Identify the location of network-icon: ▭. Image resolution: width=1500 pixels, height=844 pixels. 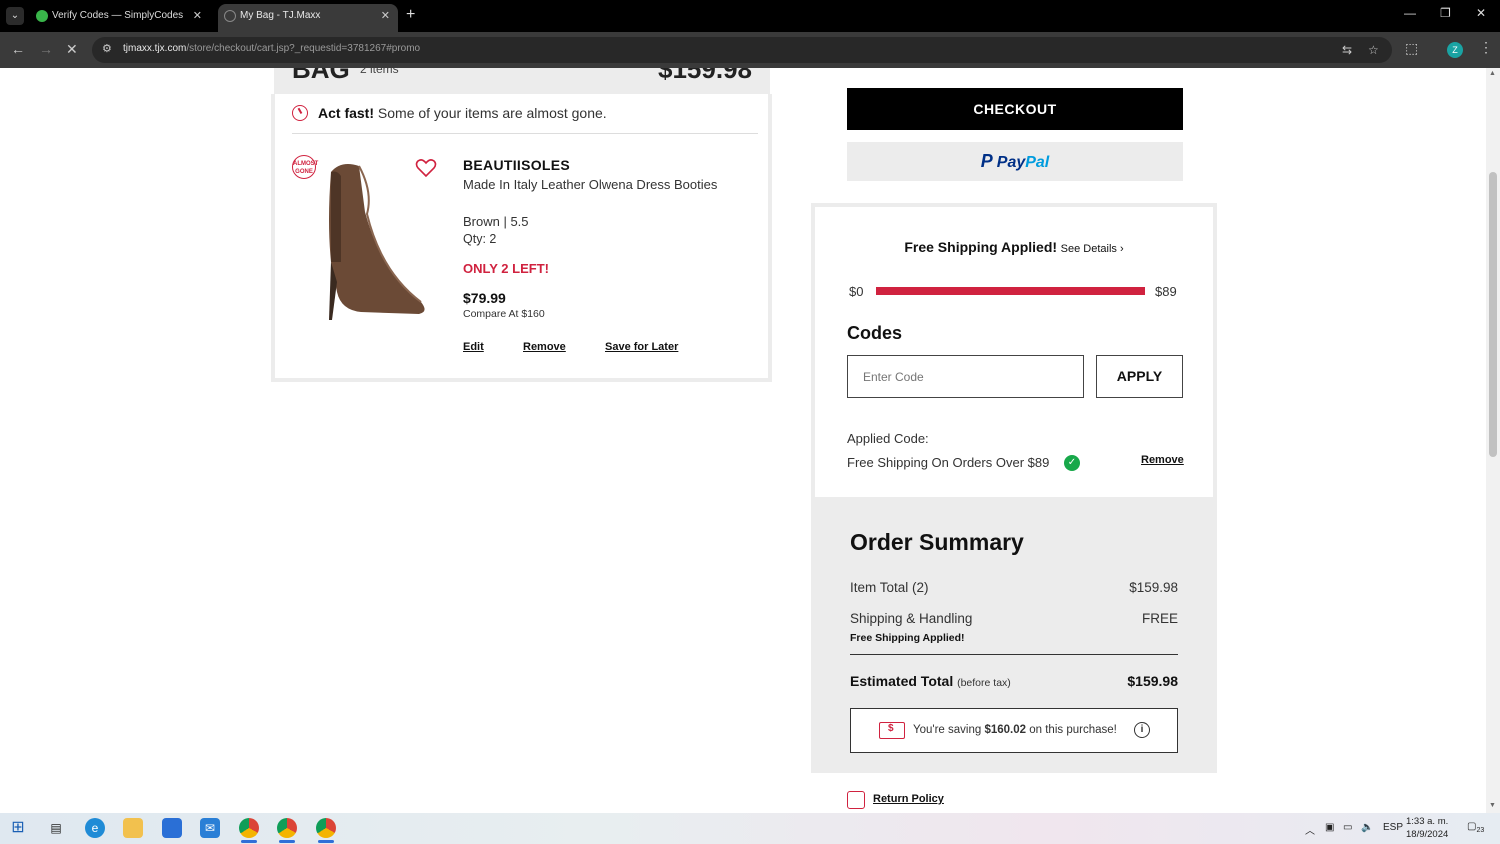
(1347, 827).